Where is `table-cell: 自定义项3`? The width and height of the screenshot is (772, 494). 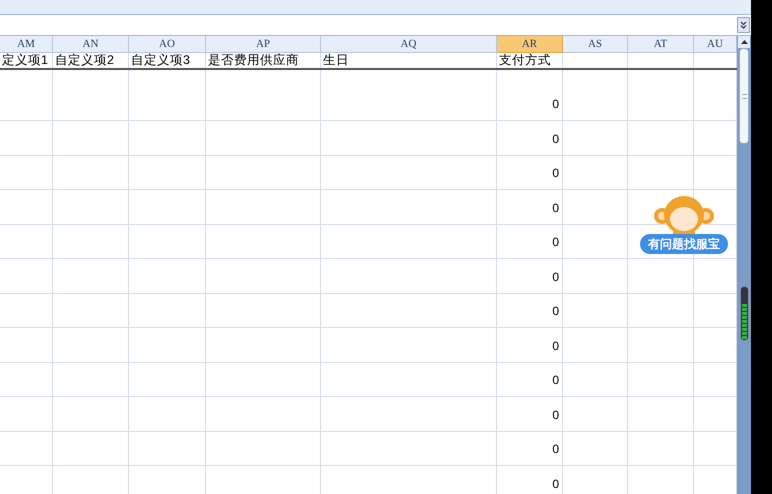 table-cell: 自定义项3 is located at coordinates (160, 60).